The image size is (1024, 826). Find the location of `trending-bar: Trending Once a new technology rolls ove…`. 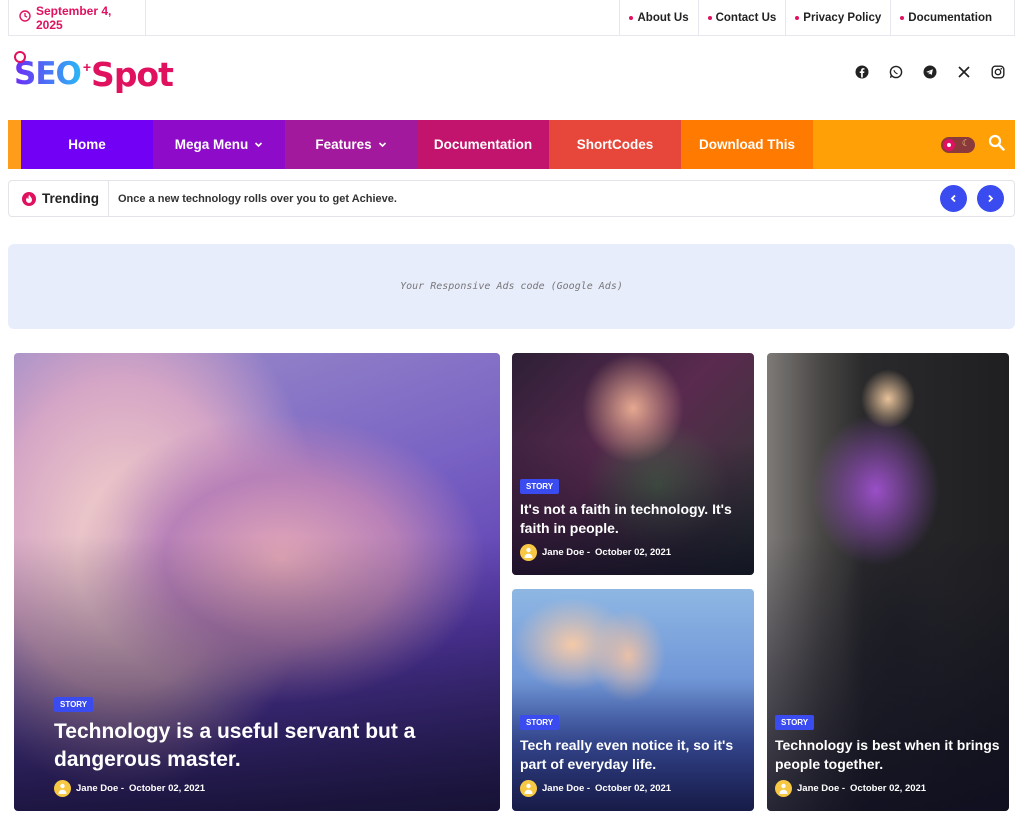

trending-bar: Trending Once a new technology rolls ove… is located at coordinates (511, 198).